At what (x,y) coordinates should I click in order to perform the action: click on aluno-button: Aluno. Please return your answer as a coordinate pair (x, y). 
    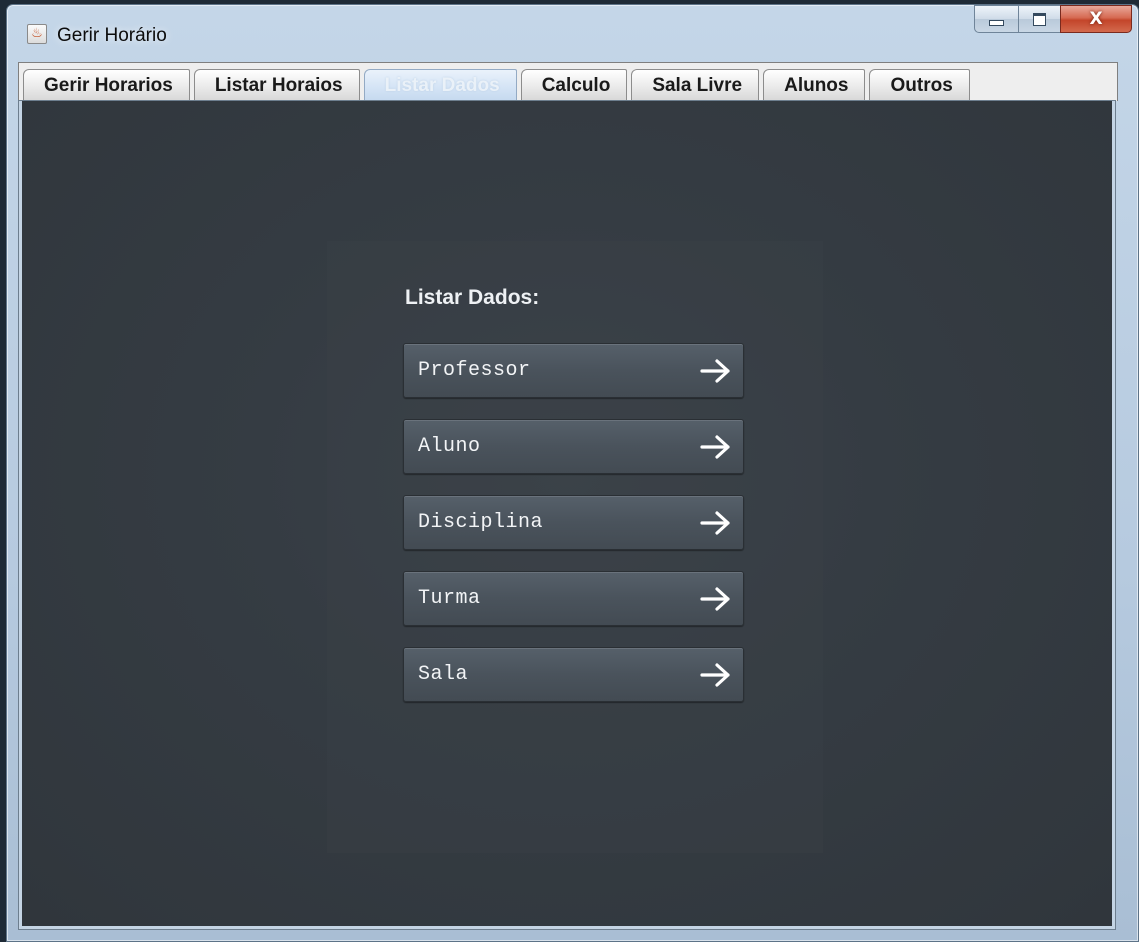
    Looking at the image, I should click on (573, 446).